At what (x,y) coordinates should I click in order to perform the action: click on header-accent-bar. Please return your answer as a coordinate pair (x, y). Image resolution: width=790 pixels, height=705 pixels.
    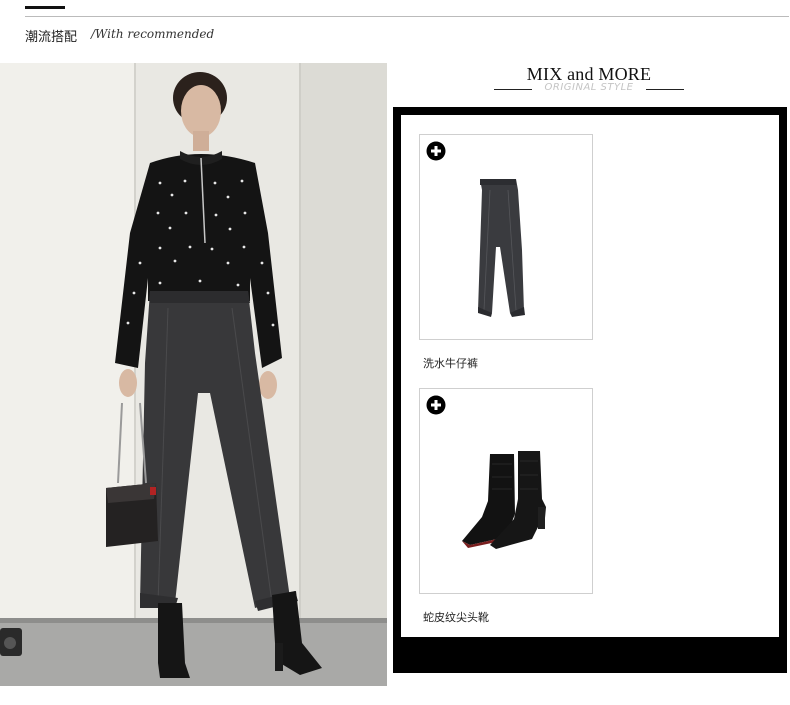
    Looking at the image, I should click on (45, 7).